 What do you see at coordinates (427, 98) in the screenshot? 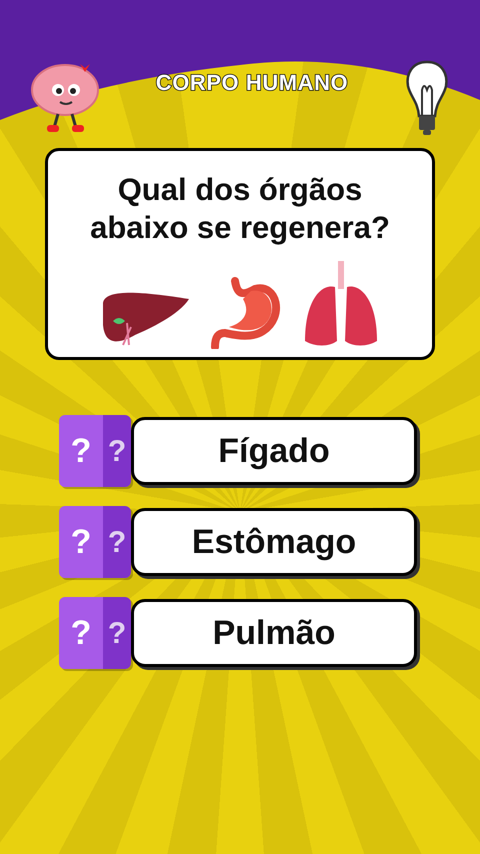
I see `light-bulb-icon` at bounding box center [427, 98].